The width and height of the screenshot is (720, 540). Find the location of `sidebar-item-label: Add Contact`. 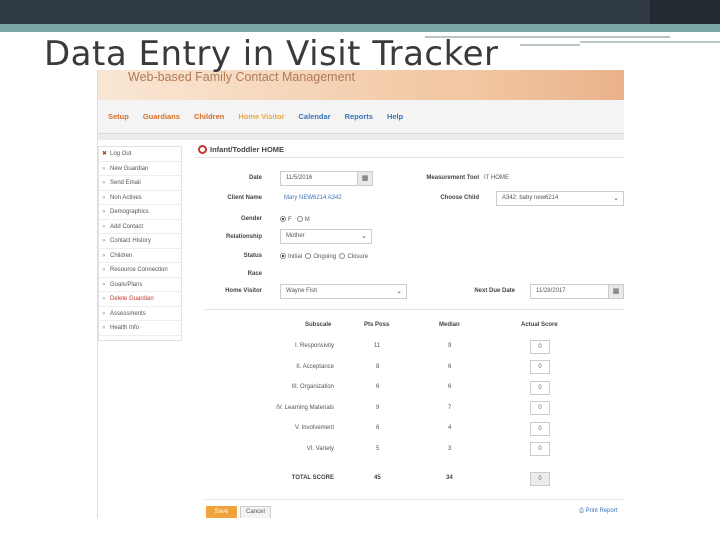

sidebar-item-label: Add Contact is located at coordinates (127, 226).